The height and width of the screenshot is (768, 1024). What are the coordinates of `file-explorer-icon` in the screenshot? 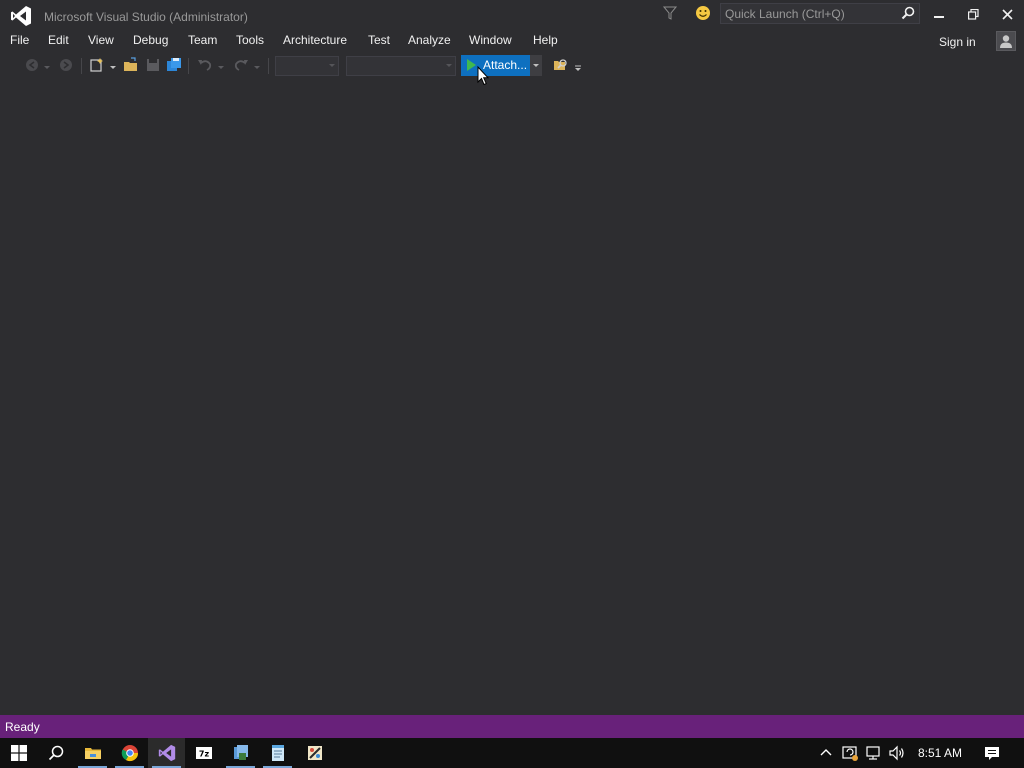 It's located at (92, 753).